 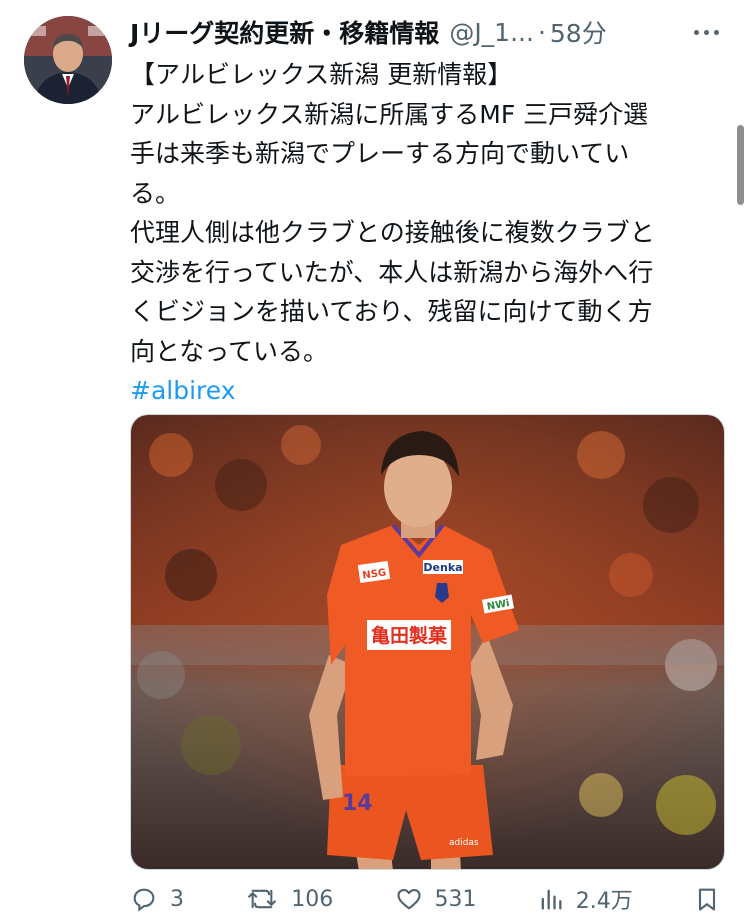 I want to click on reply-count: 3, so click(x=177, y=899).